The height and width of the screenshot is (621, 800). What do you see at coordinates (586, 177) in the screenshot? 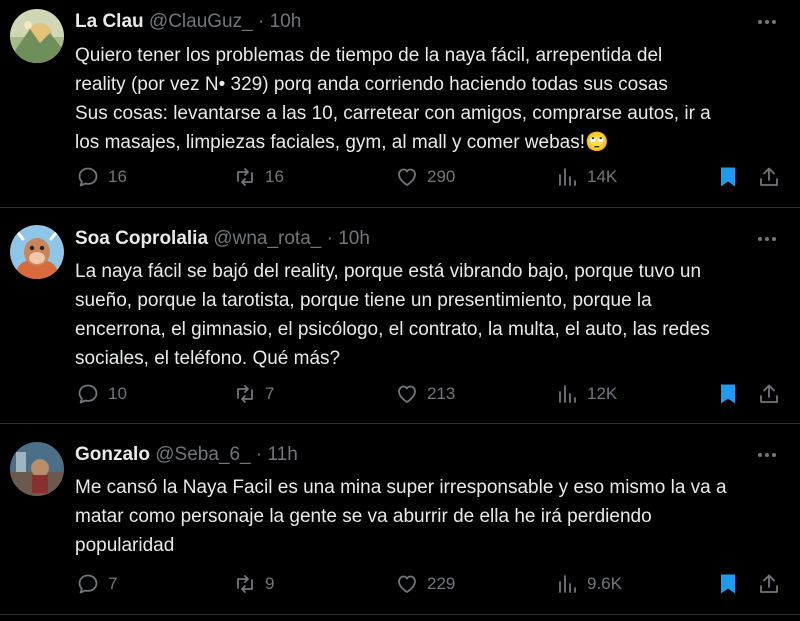
I see `views-button: 14K` at bounding box center [586, 177].